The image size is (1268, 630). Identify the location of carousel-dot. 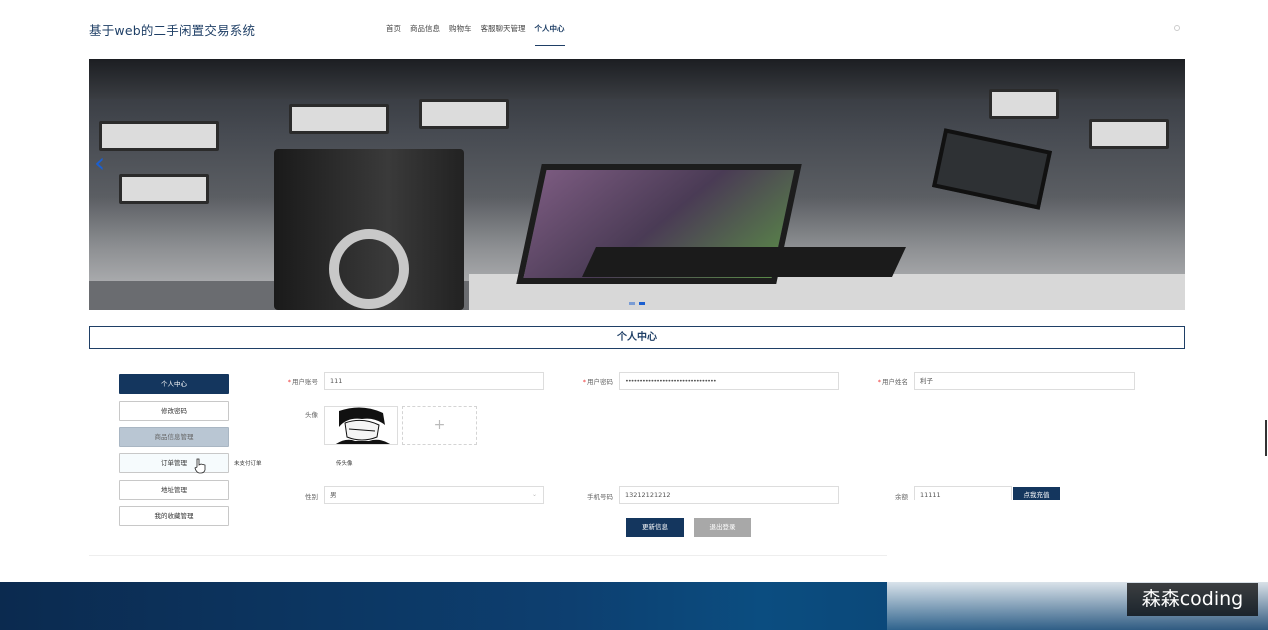
(632, 303).